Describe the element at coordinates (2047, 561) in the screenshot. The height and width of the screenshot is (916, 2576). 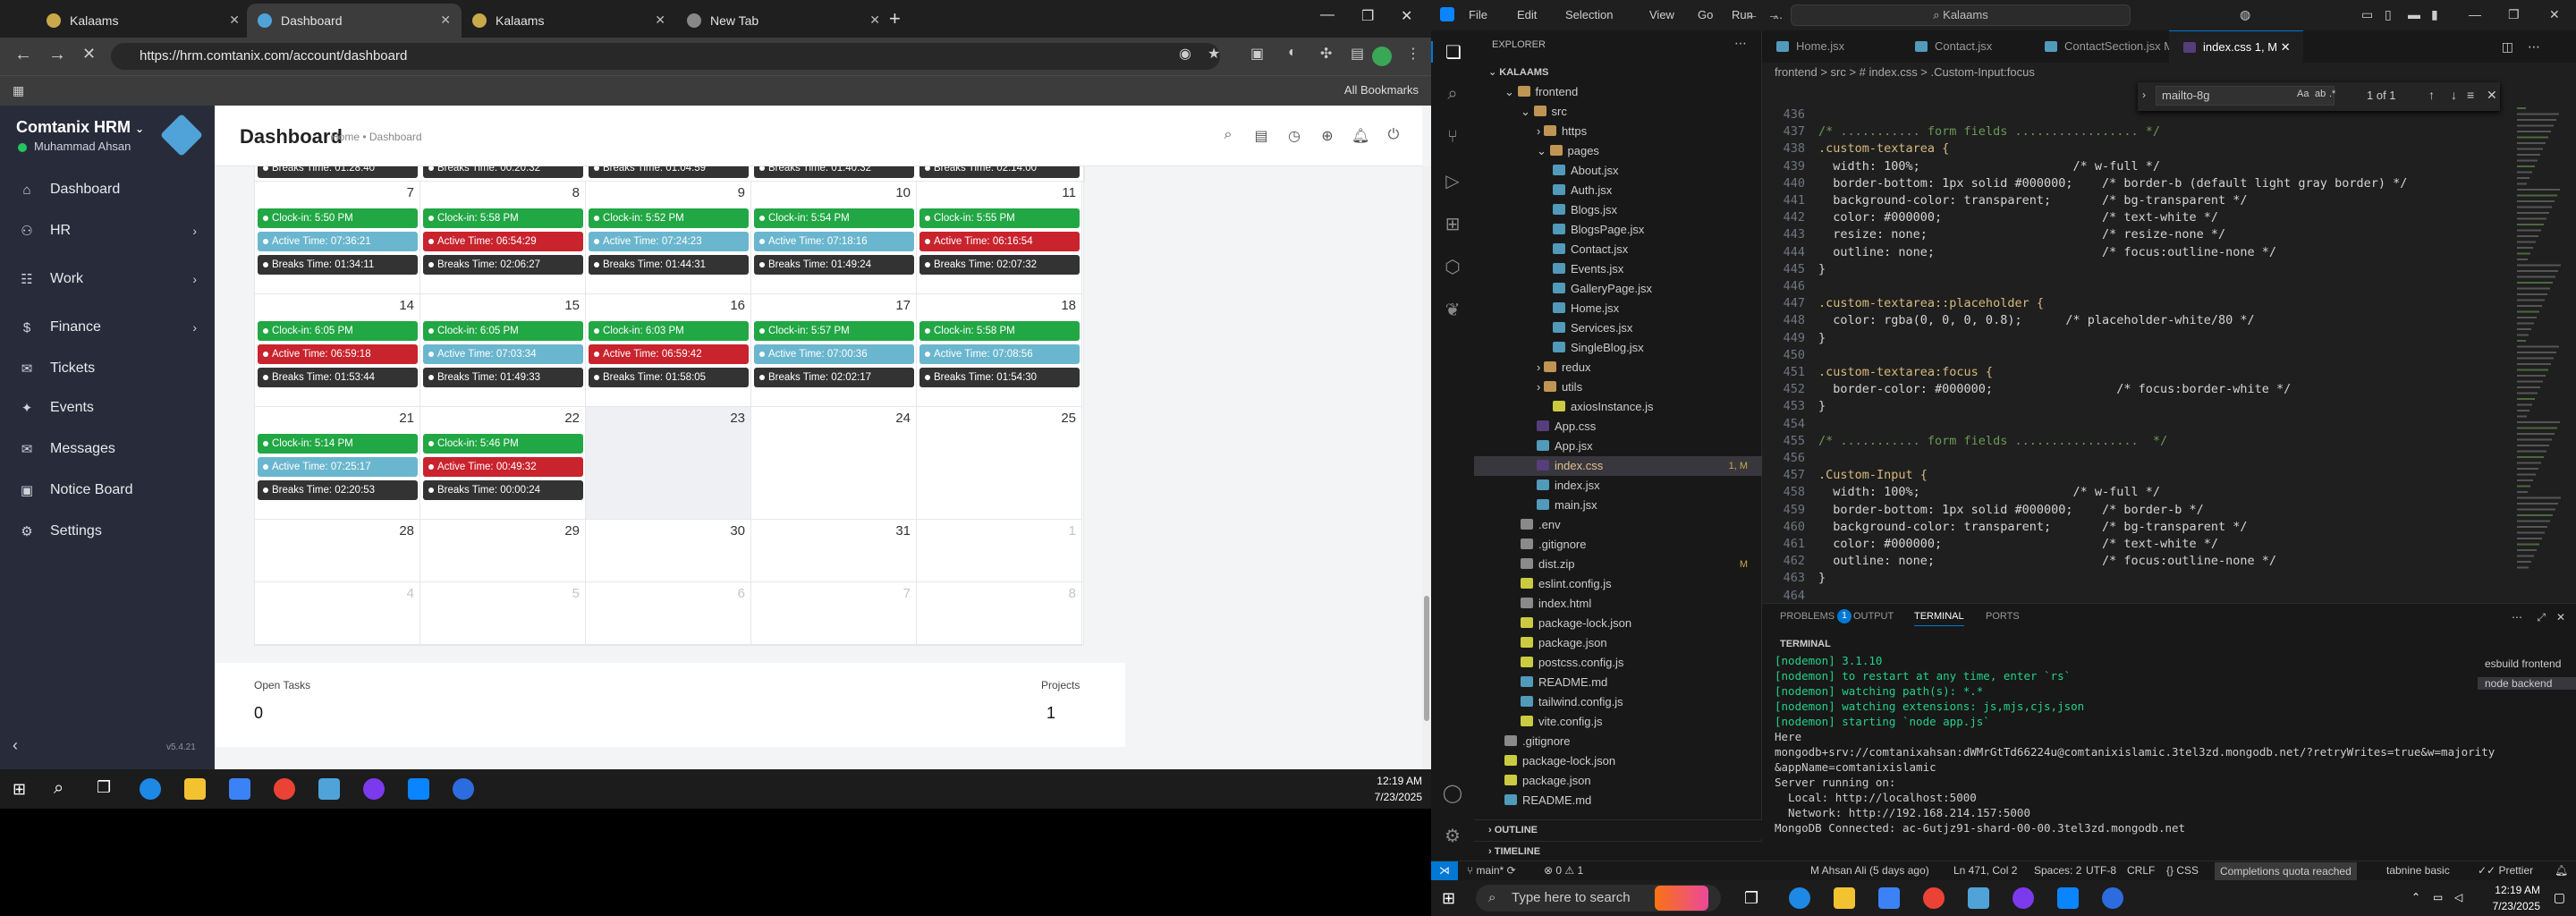
I see `code-line: outline: none; /* focus:outline-none */` at that location.